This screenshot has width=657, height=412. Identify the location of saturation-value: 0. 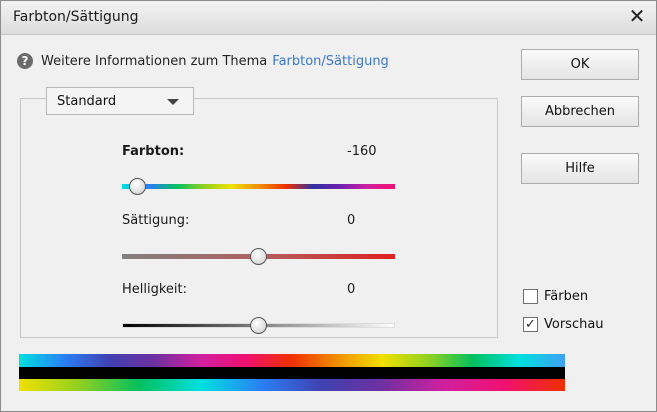
(351, 220).